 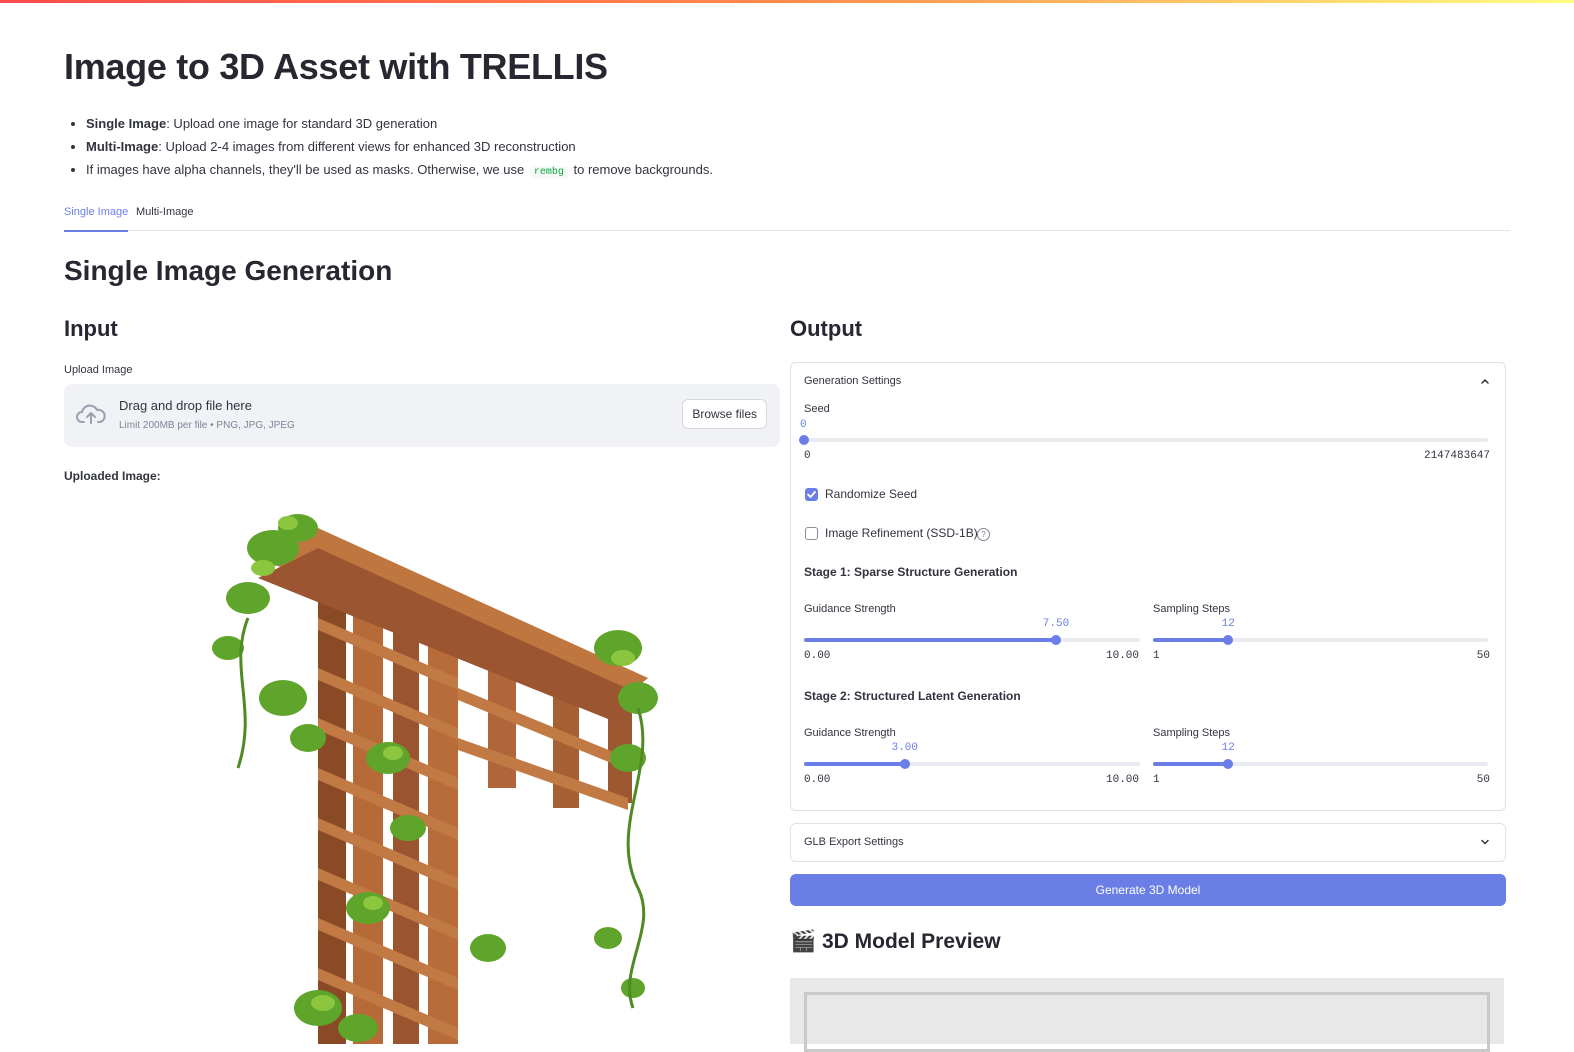 I want to click on browse-files-button: Browse files, so click(x=724, y=414).